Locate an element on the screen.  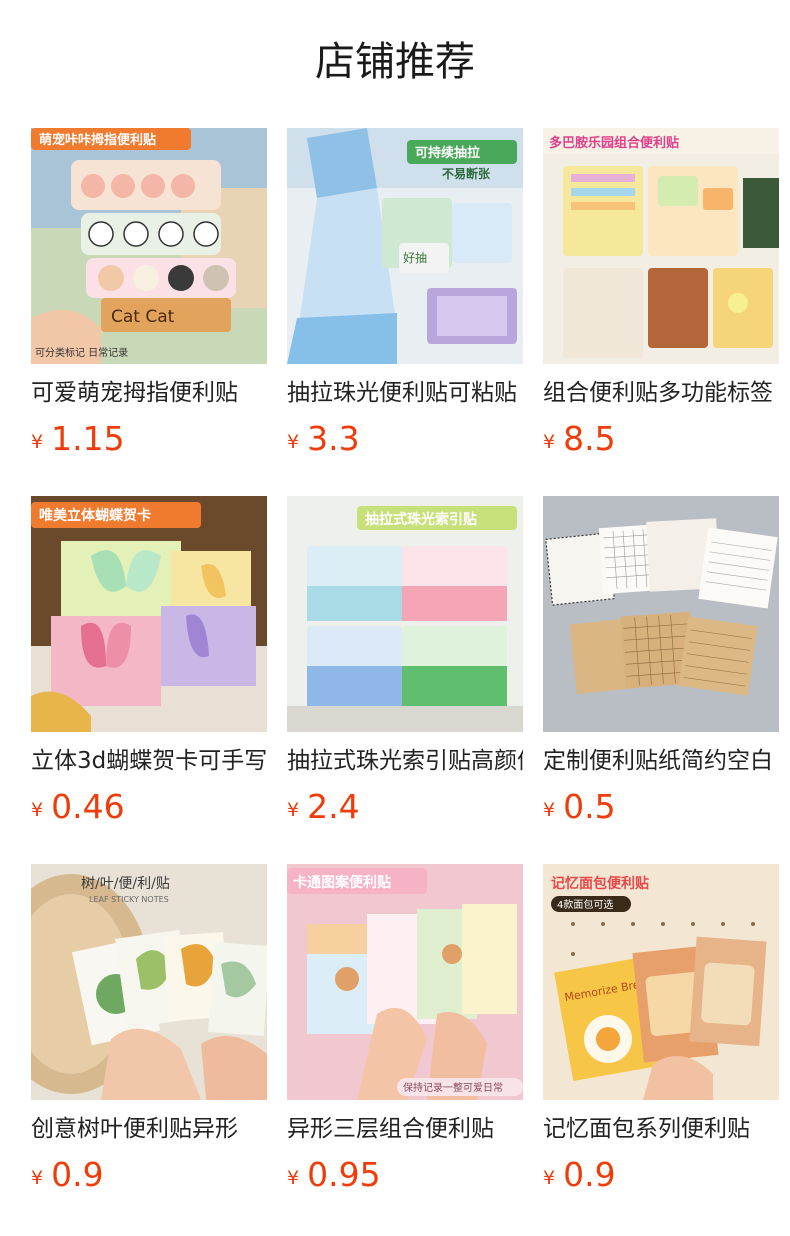
page-title: 店铺推荐 is located at coordinates (395, 62).